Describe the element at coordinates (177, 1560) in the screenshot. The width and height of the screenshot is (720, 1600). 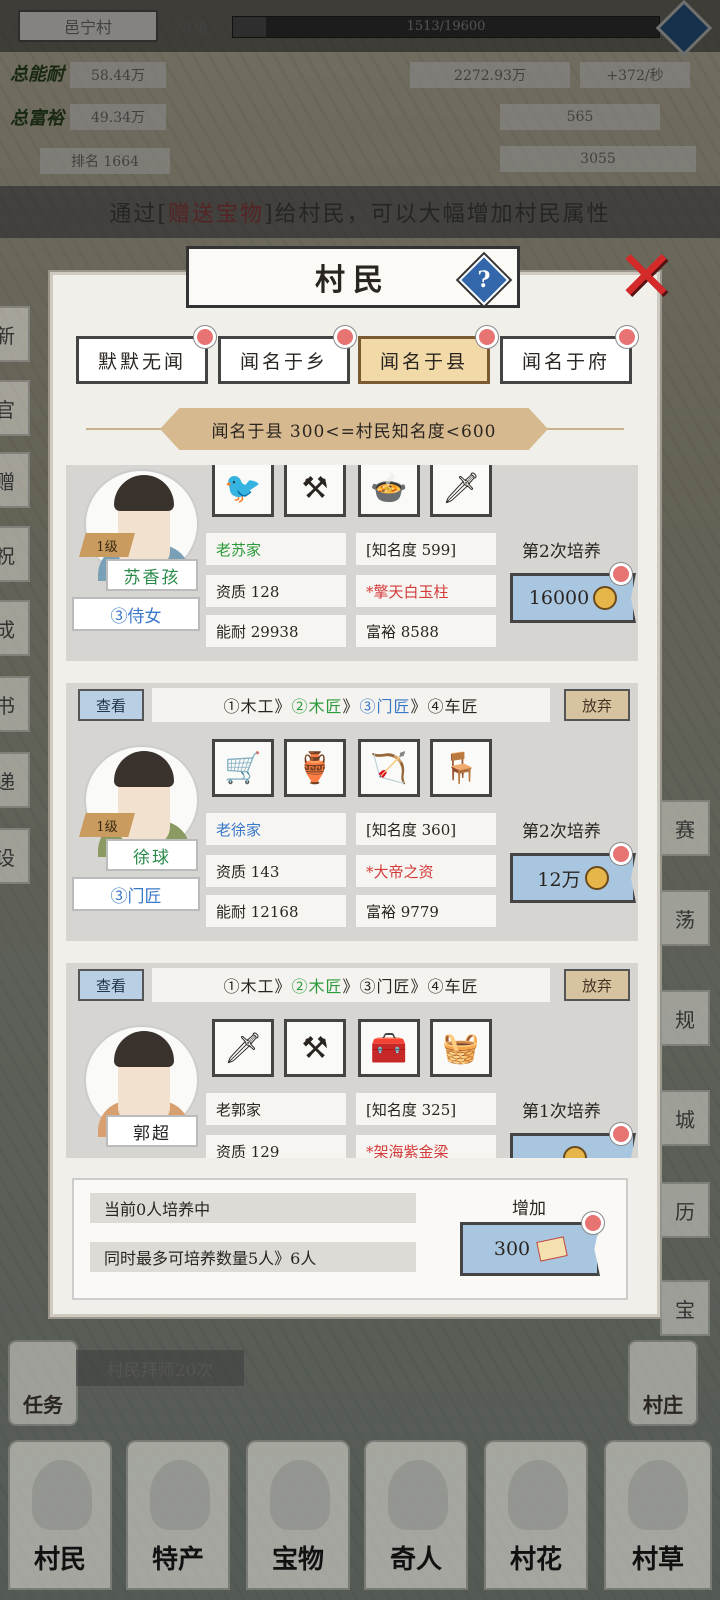
I see `nav-label: 特产` at that location.